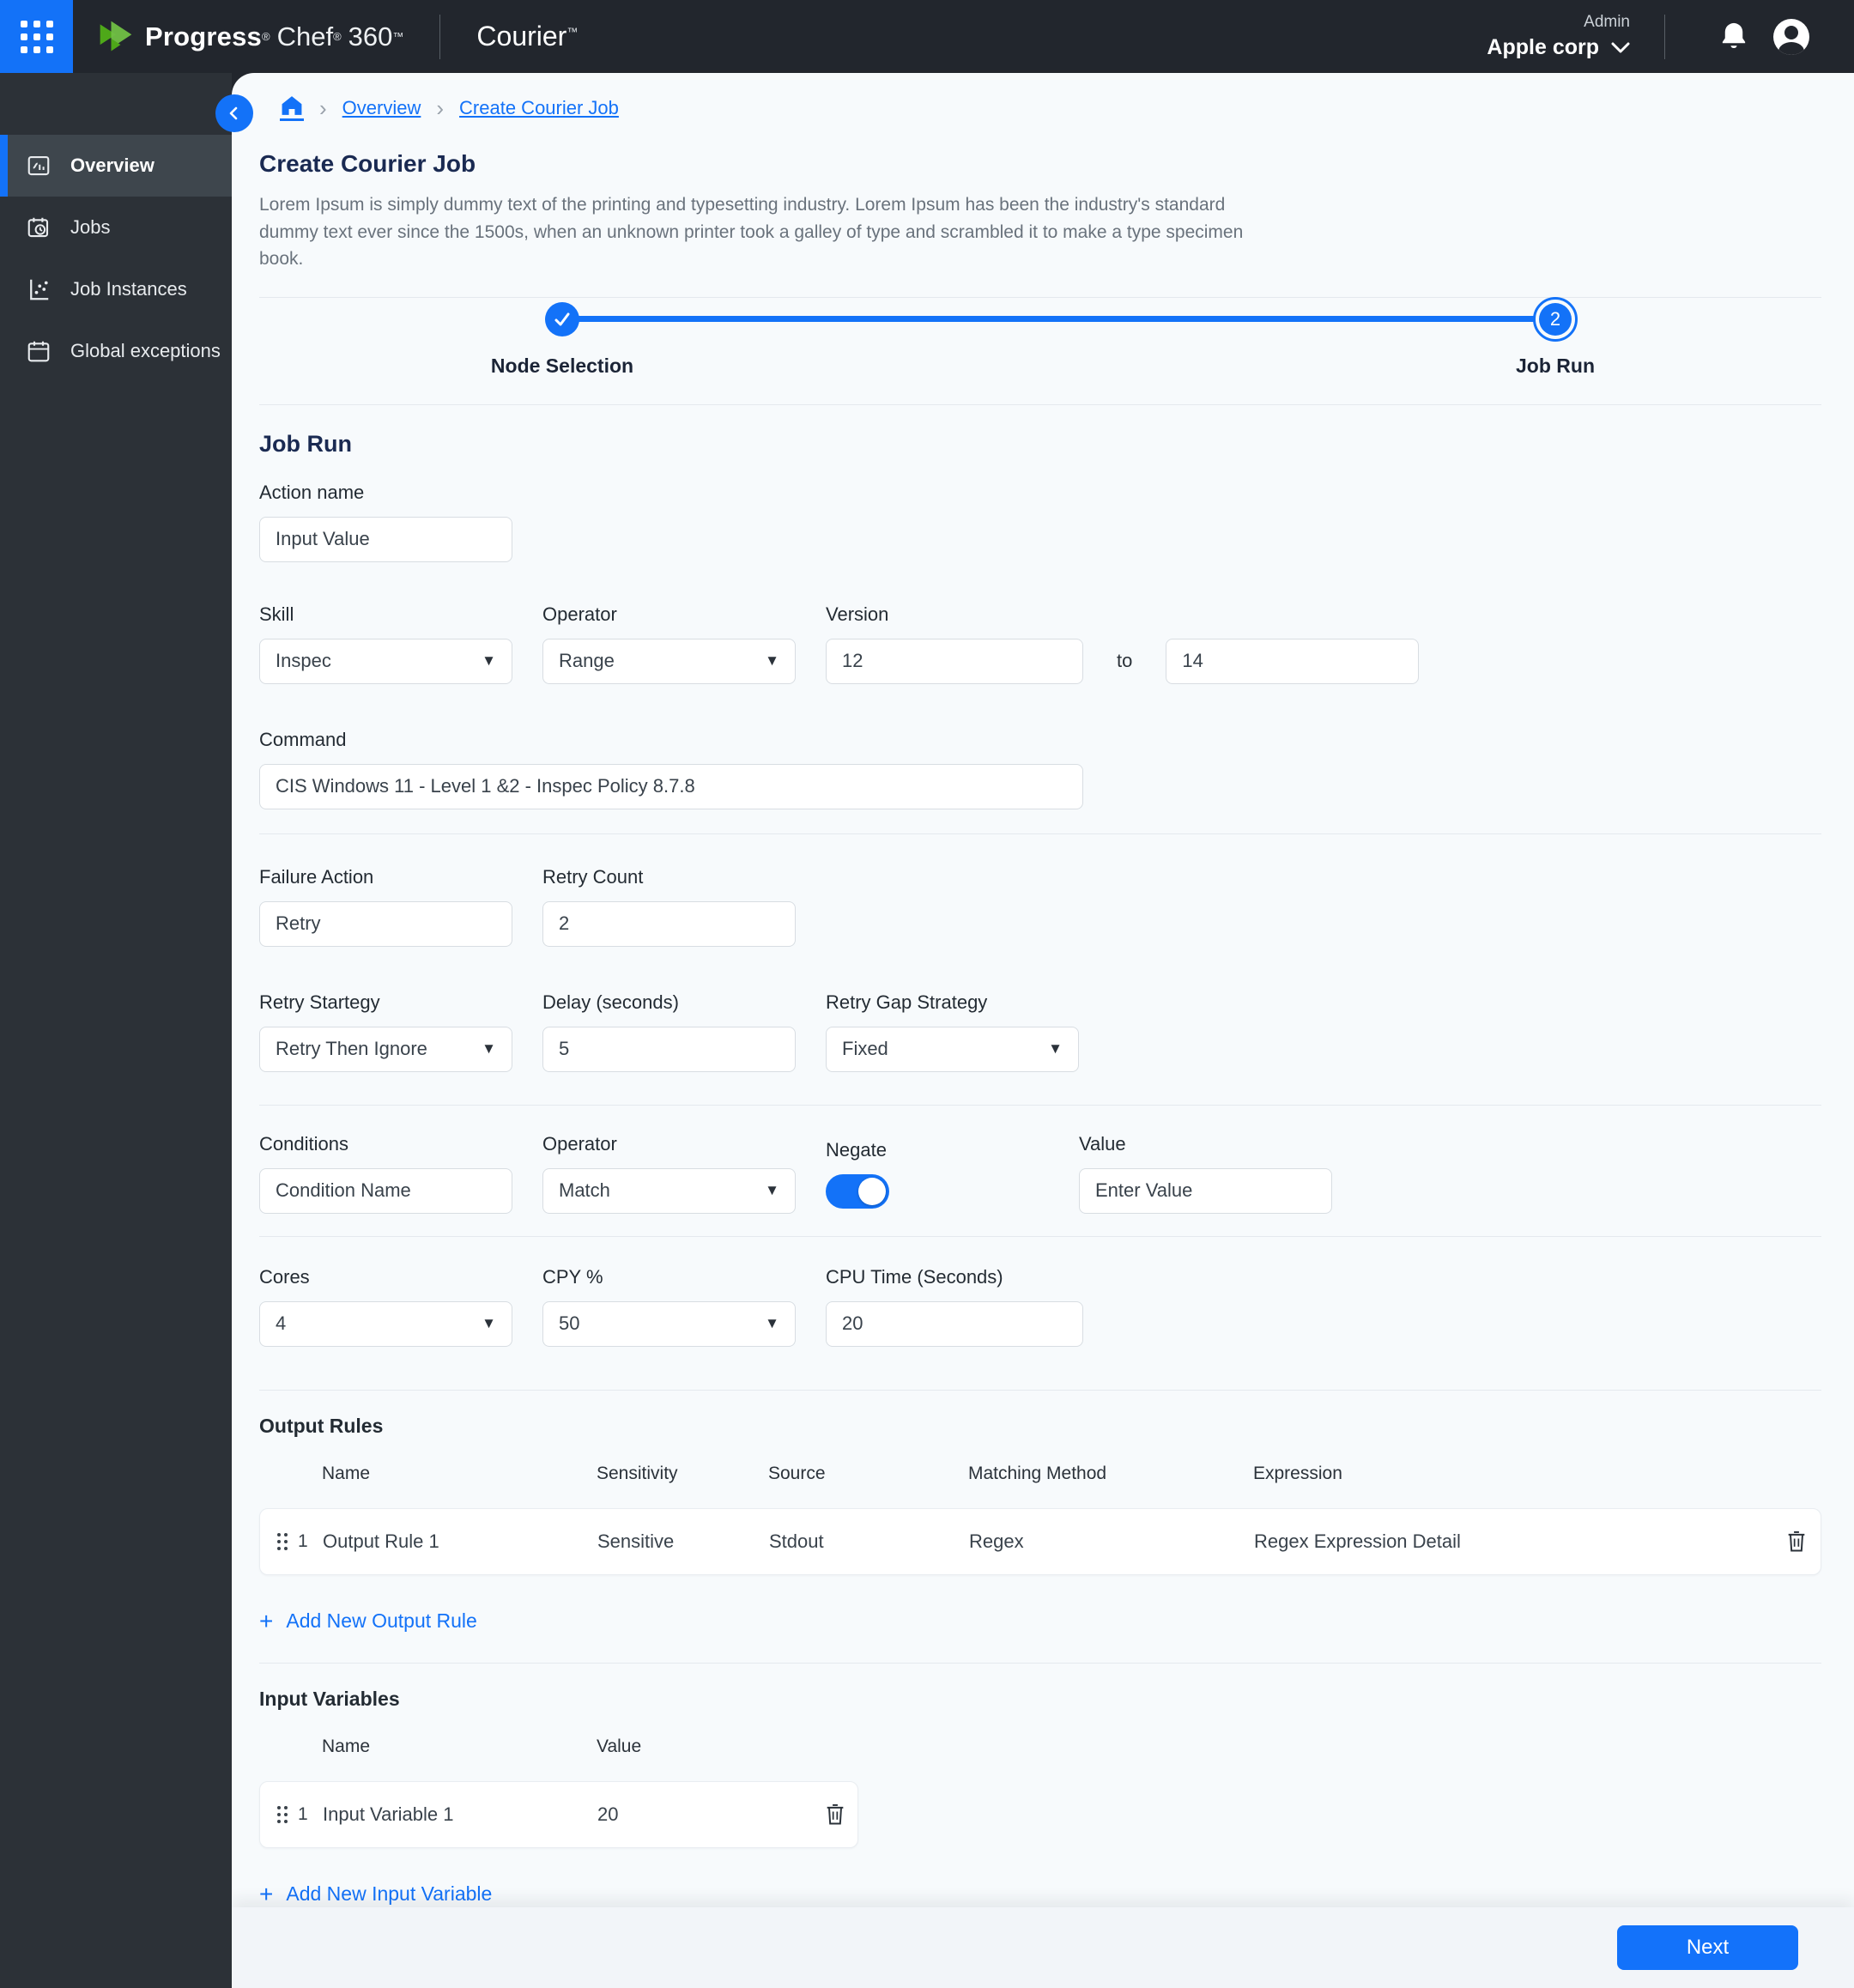  Describe the element at coordinates (954, 1323) in the screenshot. I see `cpu-time-input` at that location.